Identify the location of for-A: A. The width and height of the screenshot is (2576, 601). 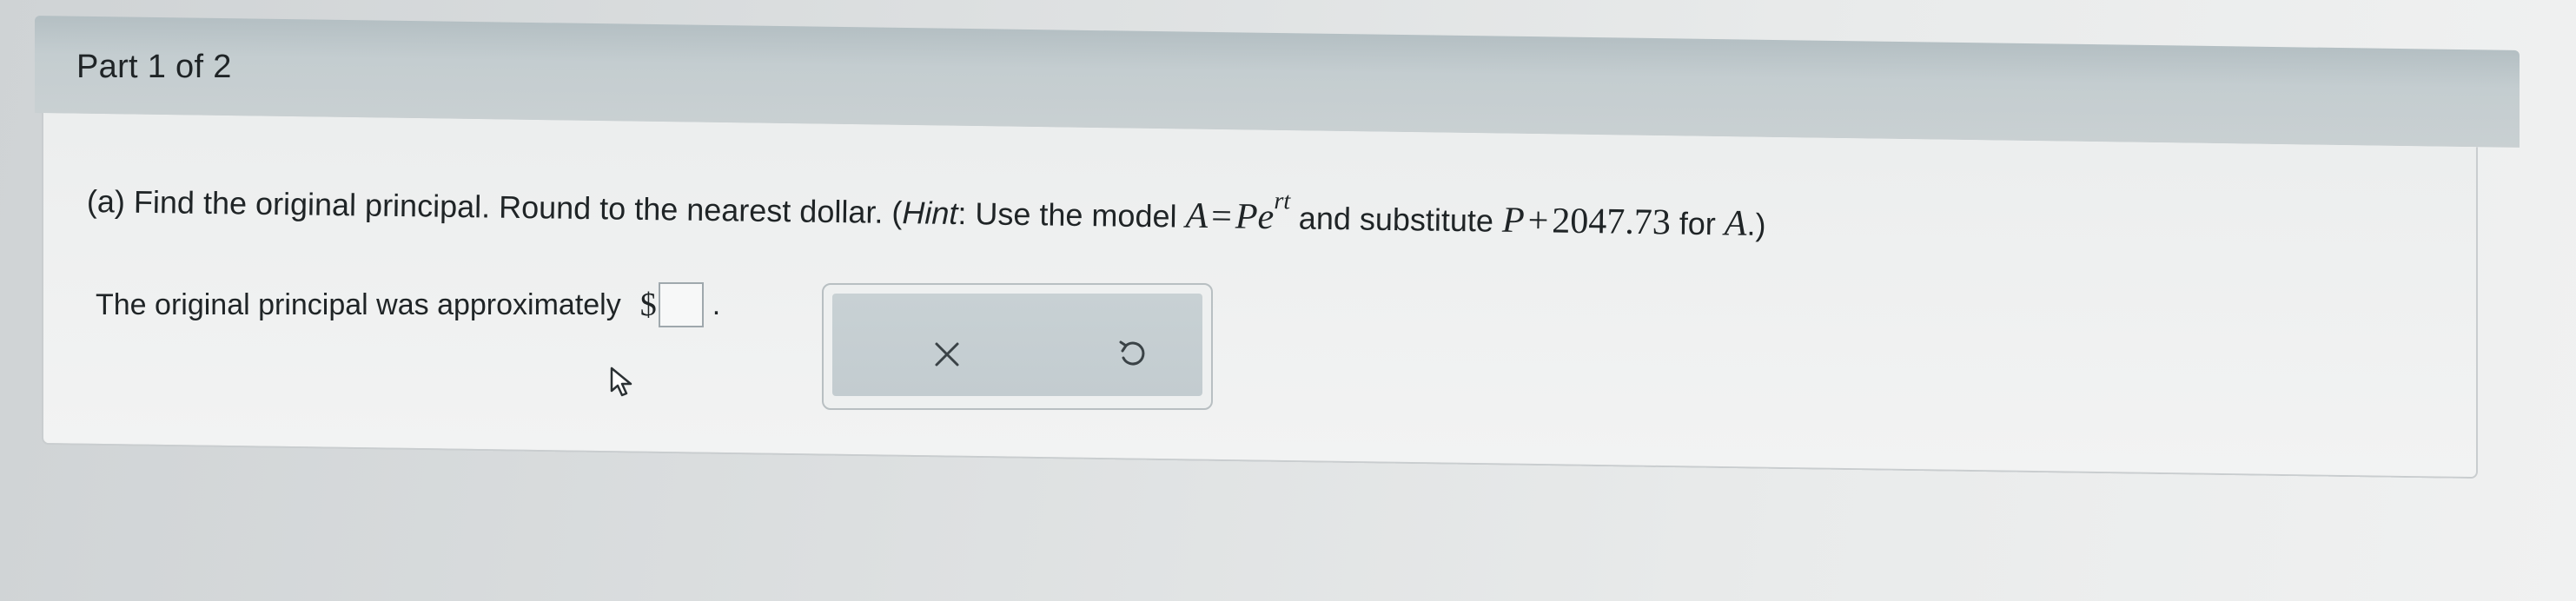
(1735, 223).